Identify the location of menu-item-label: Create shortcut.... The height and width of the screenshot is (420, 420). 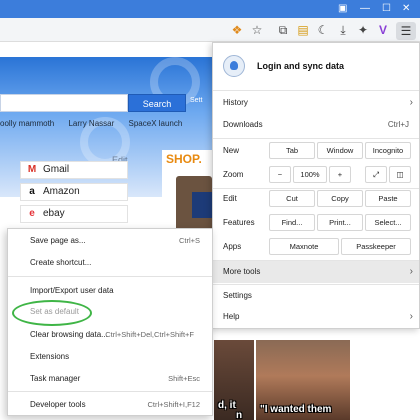
(61, 262).